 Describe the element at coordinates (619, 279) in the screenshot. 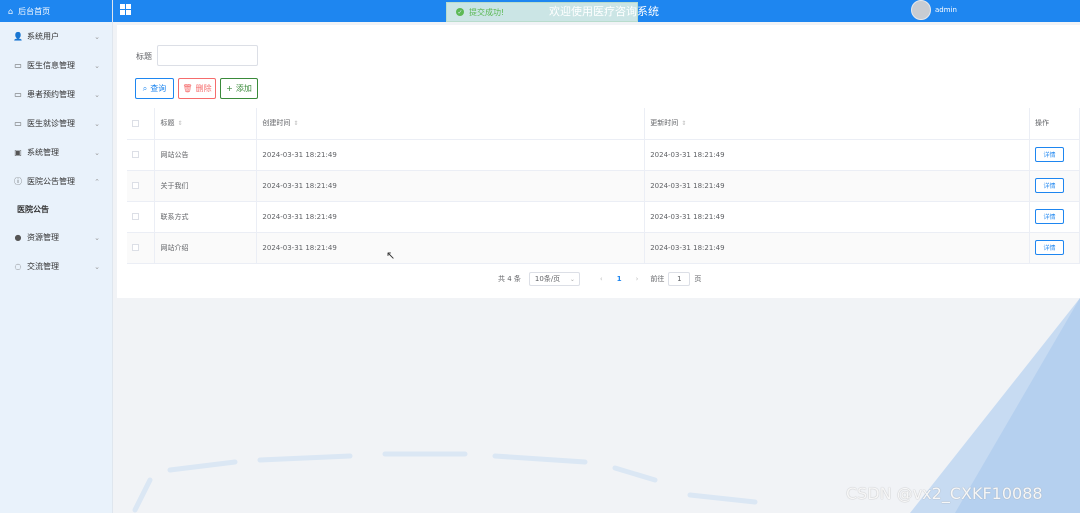

I see `current-page-number: 1` at that location.